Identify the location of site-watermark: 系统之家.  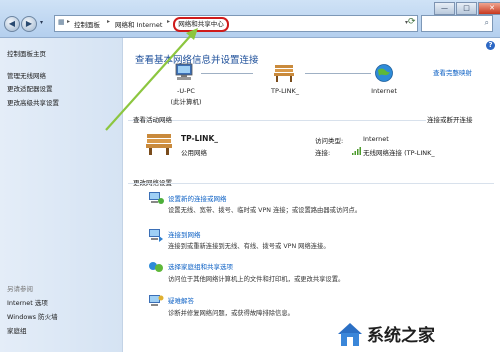
(413, 334).